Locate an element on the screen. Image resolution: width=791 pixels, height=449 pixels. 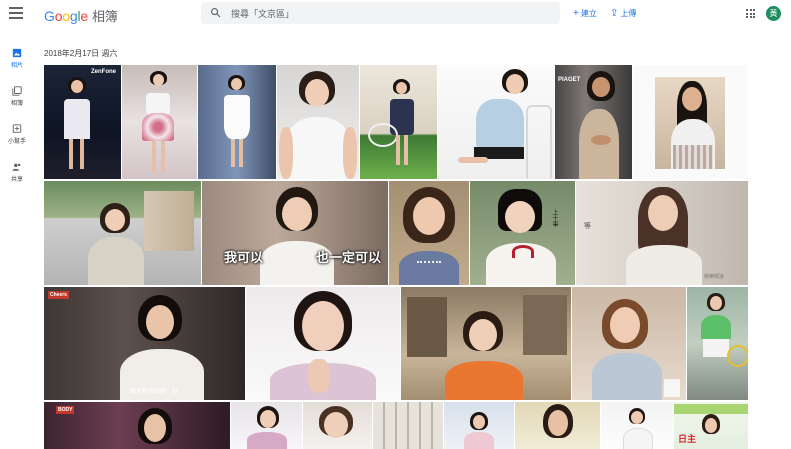
logo-letter: o is located at coordinates (66, 16).